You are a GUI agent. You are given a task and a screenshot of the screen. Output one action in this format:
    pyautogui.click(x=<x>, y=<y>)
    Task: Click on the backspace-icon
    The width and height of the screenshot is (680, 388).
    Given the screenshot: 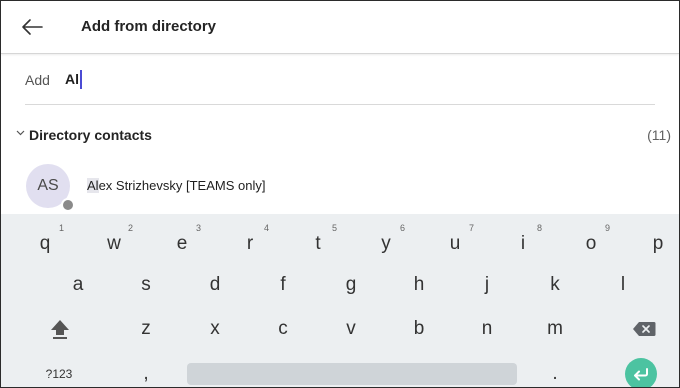 What is the action you would take?
    pyautogui.click(x=644, y=329)
    